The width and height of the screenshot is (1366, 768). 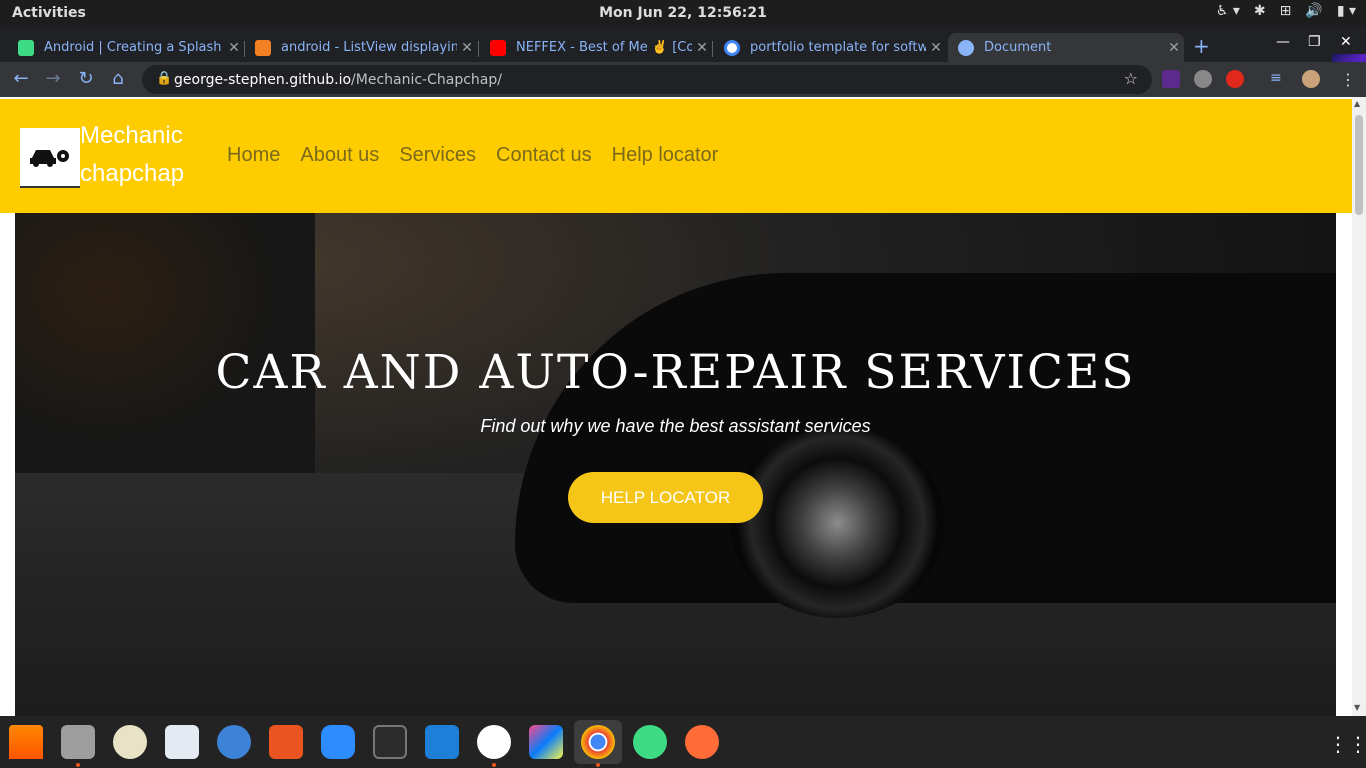 I want to click on system-clock: Mon Jun 22, 12:56:21, so click(x=683, y=13).